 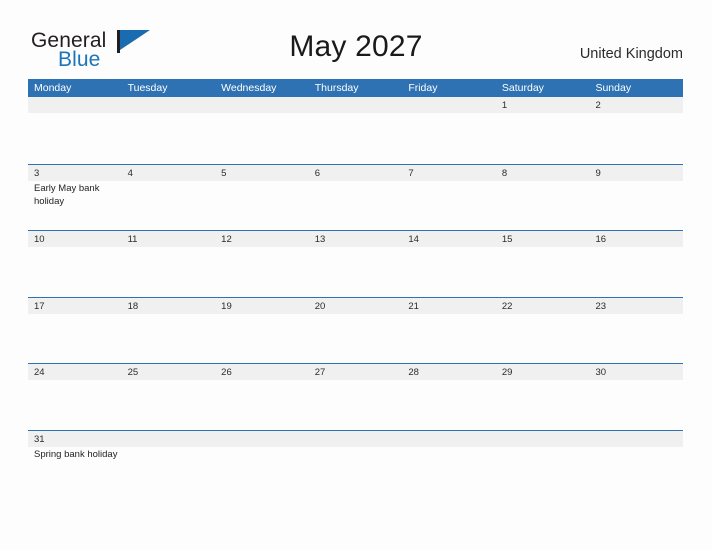 I want to click on day-number: 8, so click(x=504, y=173).